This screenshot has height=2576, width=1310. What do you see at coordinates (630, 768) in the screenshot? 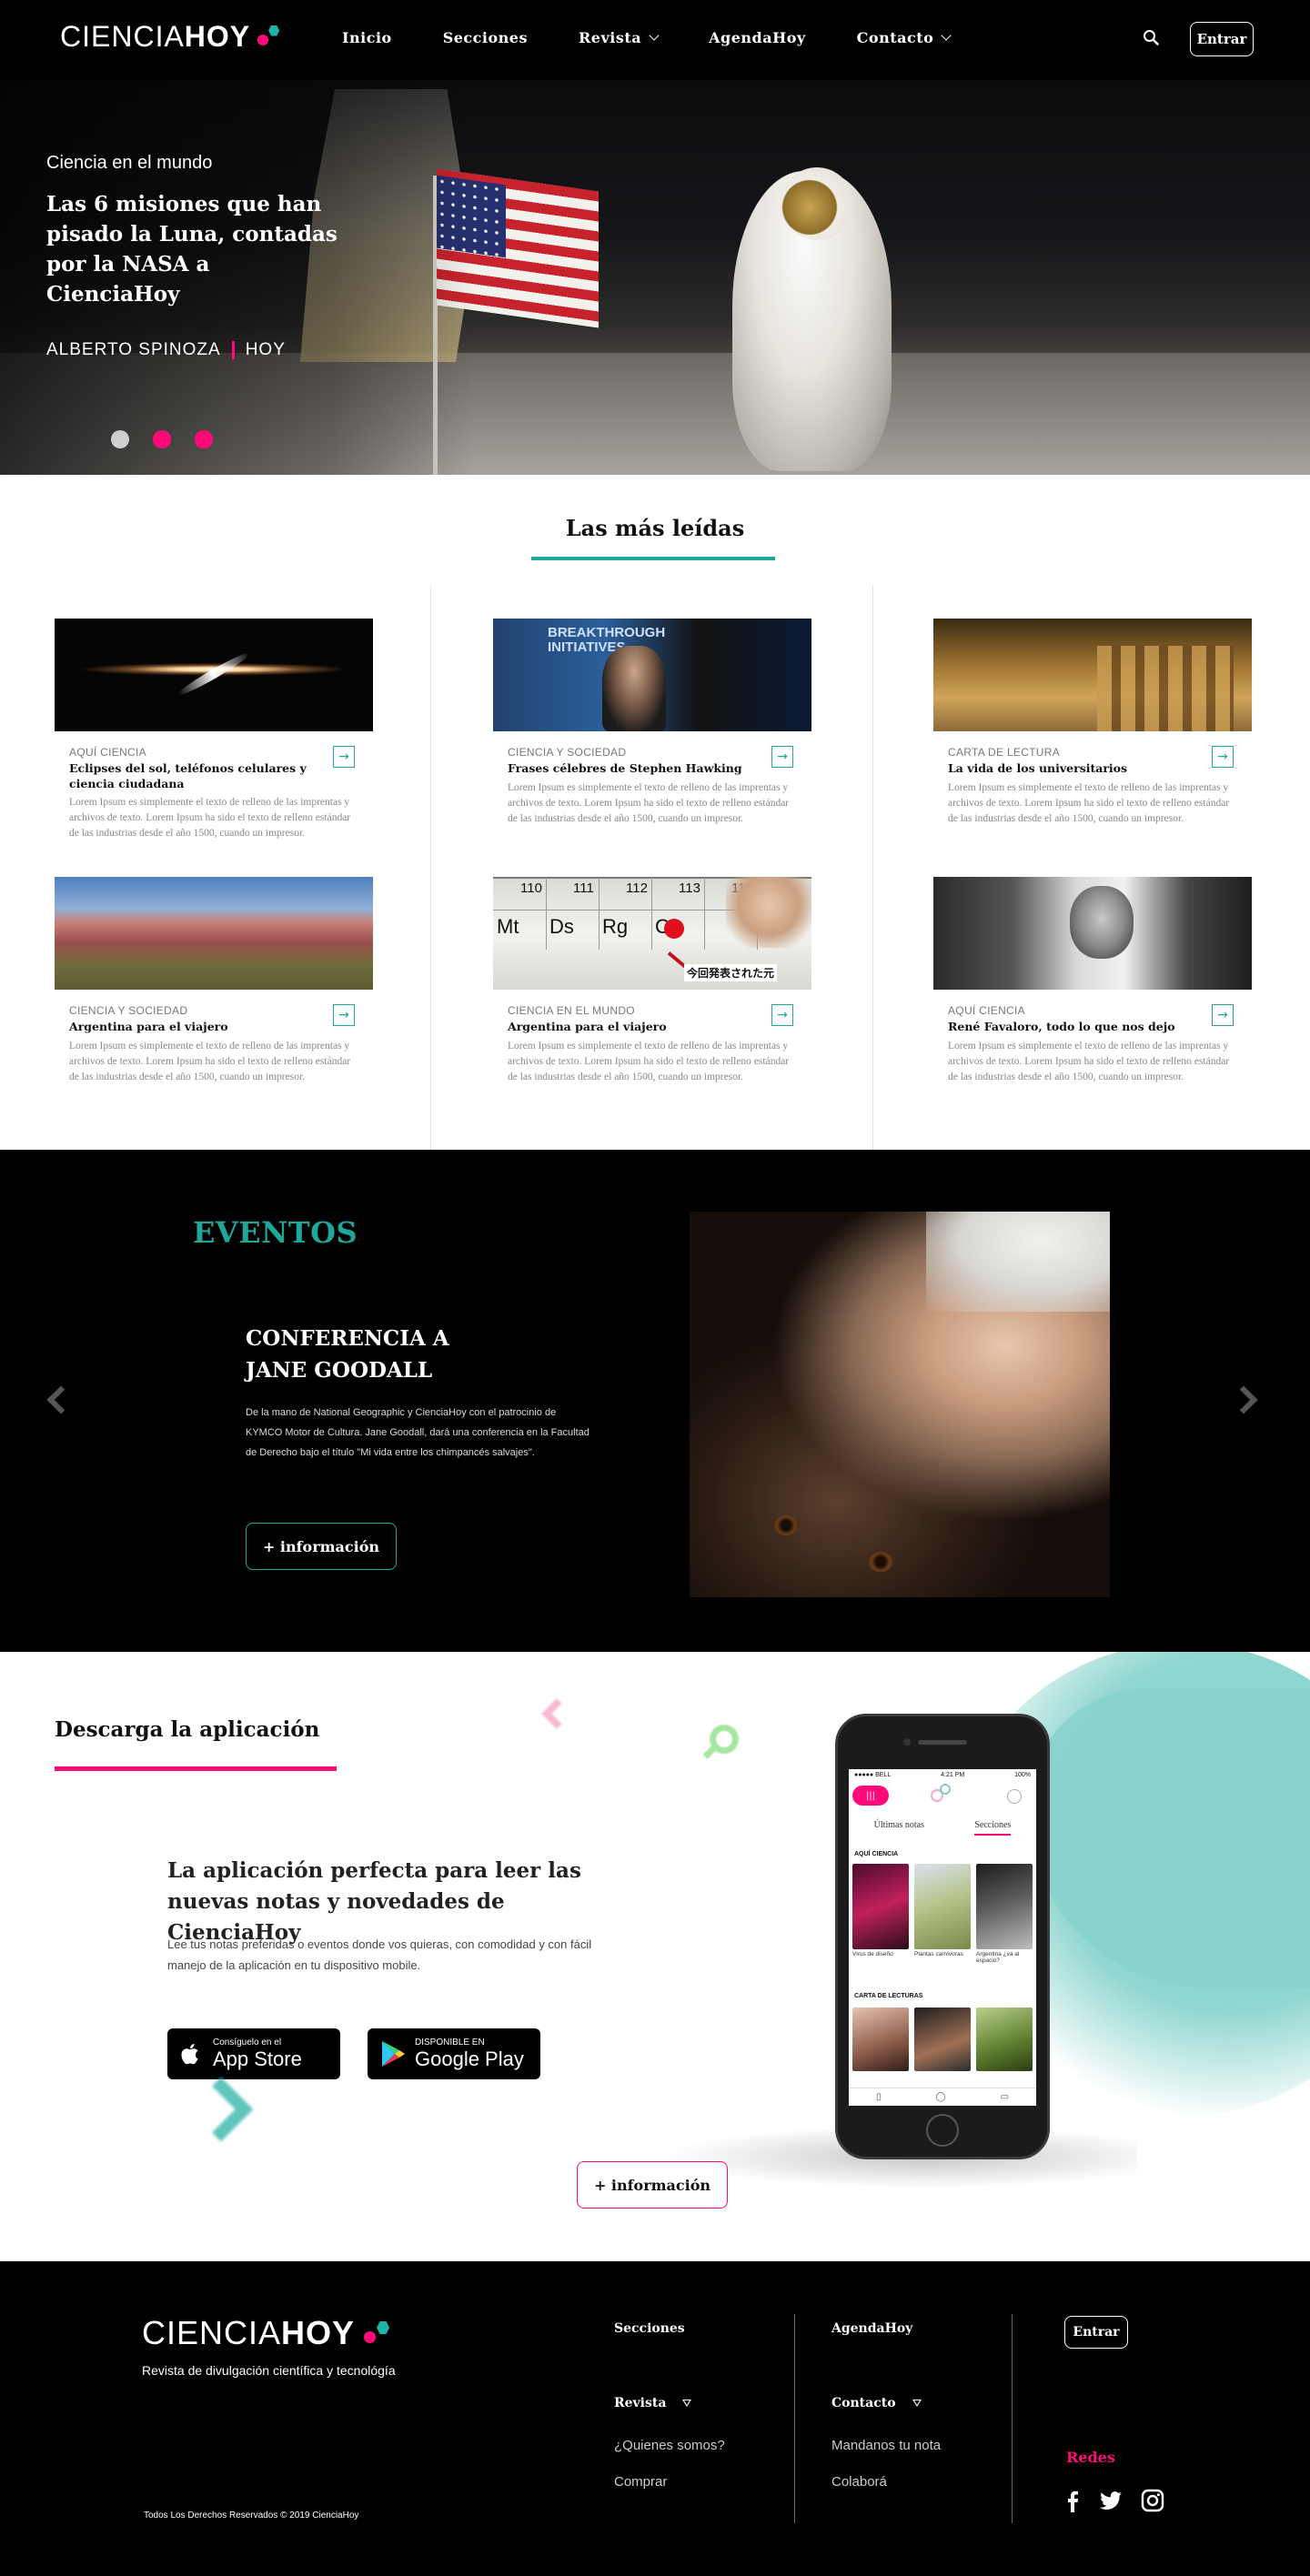
I see `article-title: Frases célebres de Stephen Hawking` at bounding box center [630, 768].